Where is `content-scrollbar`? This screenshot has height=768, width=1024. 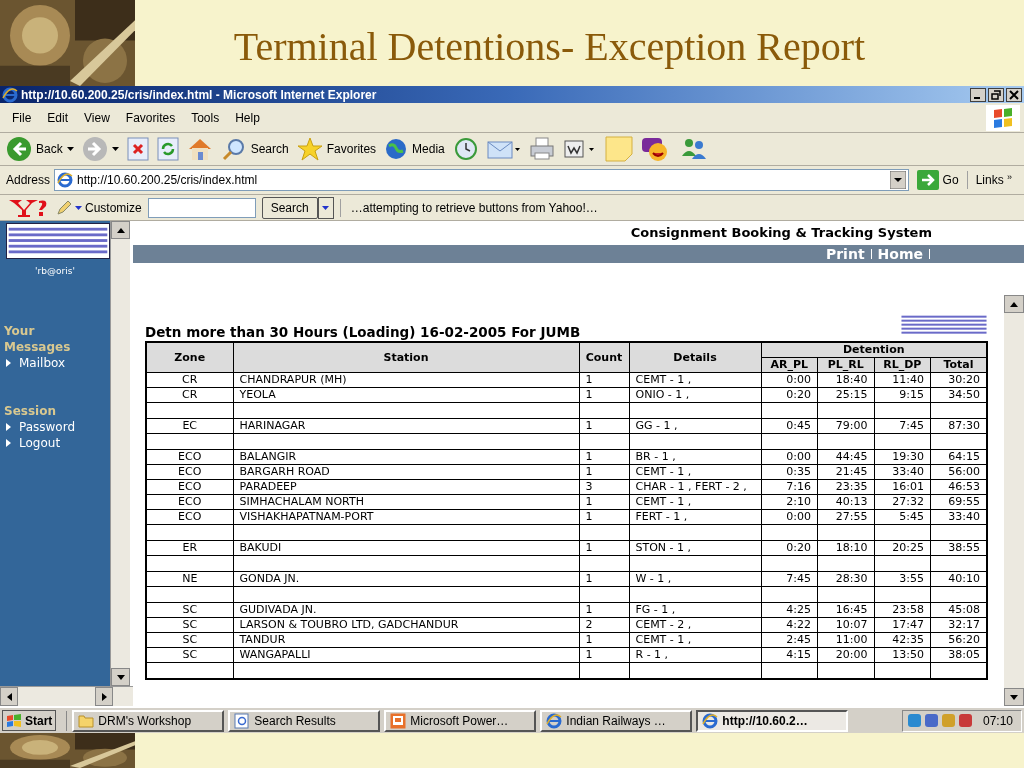
content-scrollbar is located at coordinates (1014, 500).